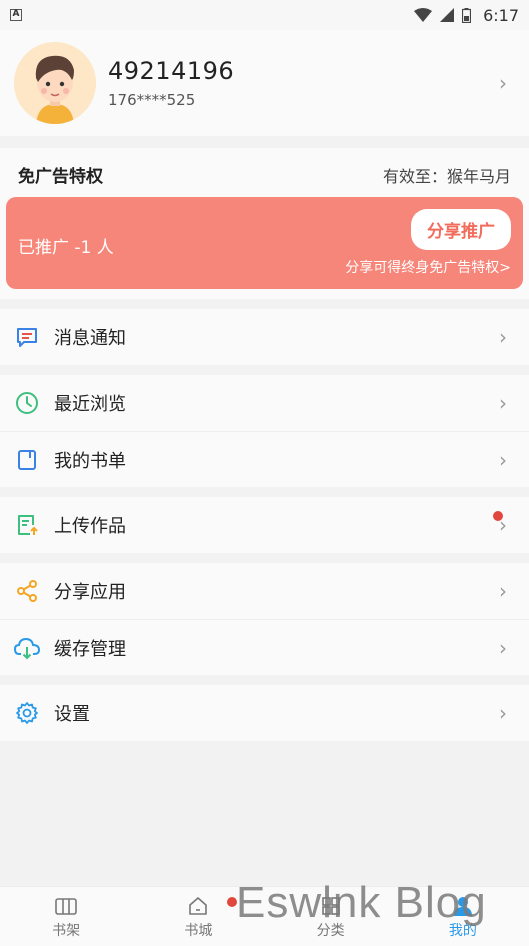 This screenshot has height=946, width=529. I want to click on wifi-icon, so click(423, 15).